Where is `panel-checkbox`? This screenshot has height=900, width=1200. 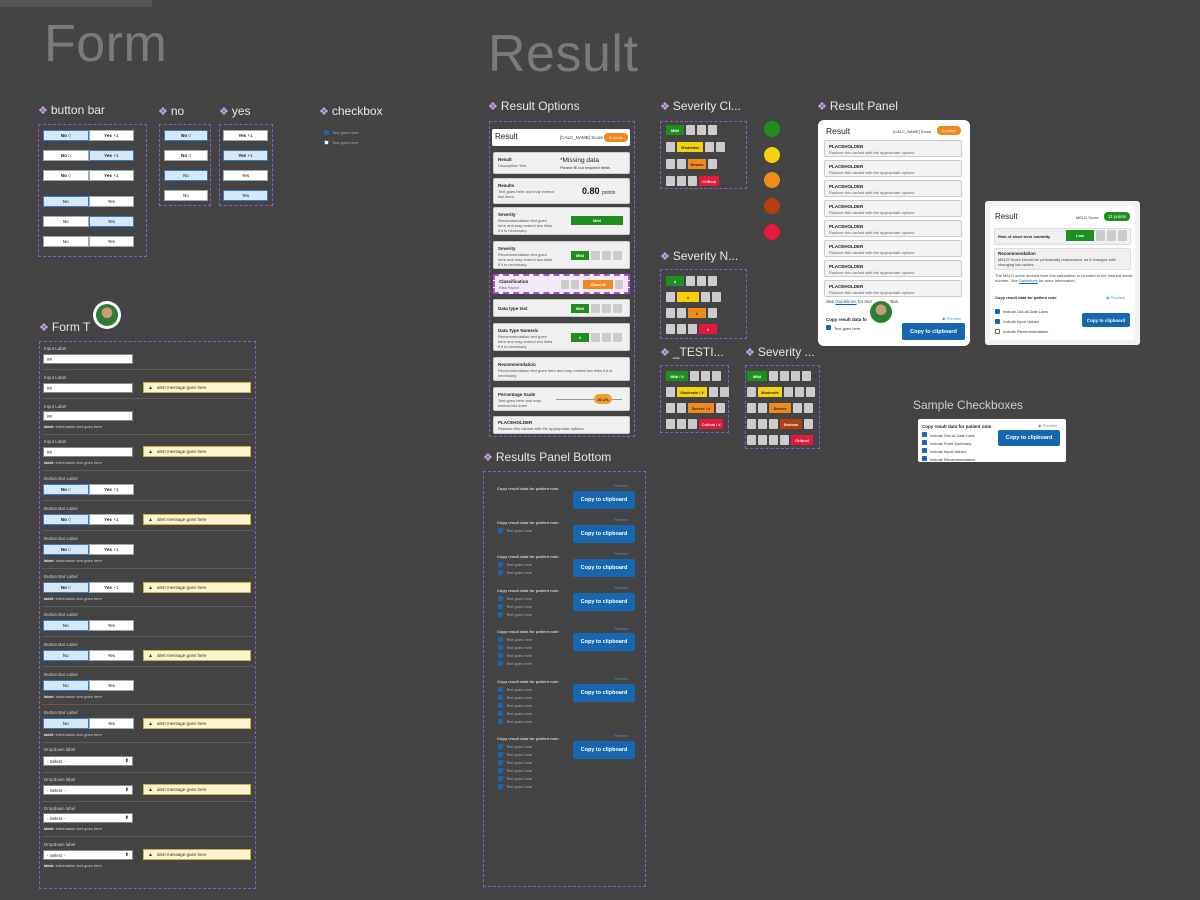 panel-checkbox is located at coordinates (828, 327).